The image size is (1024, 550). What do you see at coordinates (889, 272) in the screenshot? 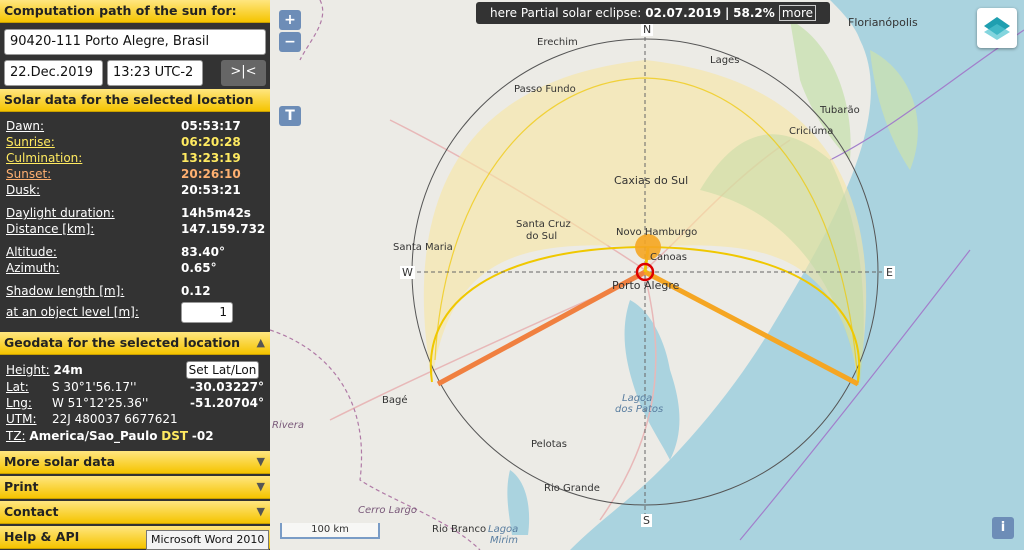
I see `compass-east: E` at bounding box center [889, 272].